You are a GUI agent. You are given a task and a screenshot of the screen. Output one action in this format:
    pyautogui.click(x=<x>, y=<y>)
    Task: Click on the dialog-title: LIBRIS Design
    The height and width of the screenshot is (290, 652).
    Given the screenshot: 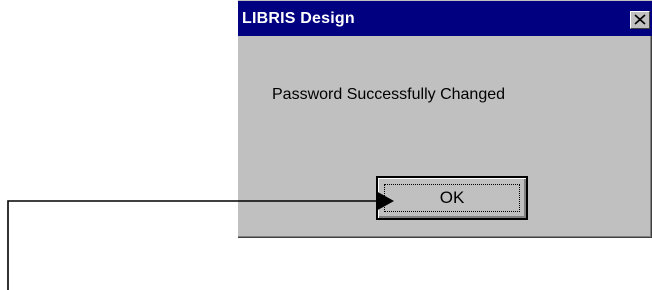 What is the action you would take?
    pyautogui.click(x=298, y=18)
    